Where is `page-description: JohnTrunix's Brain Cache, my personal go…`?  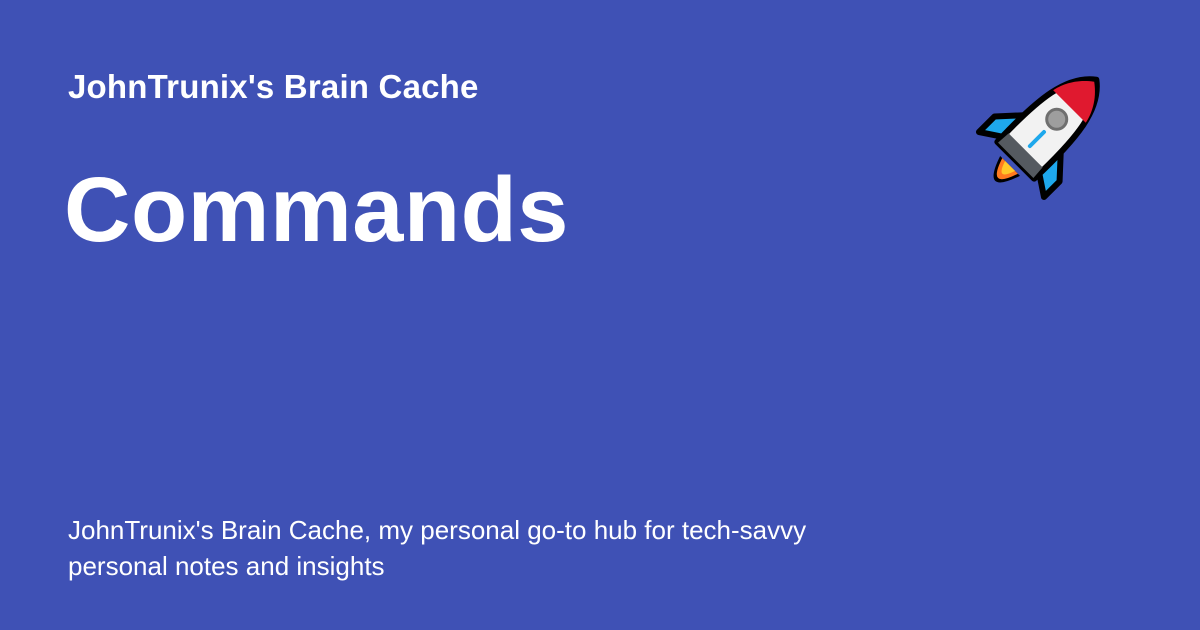
page-description: JohnTrunix's Brain Cache, my personal go… is located at coordinates (437, 548).